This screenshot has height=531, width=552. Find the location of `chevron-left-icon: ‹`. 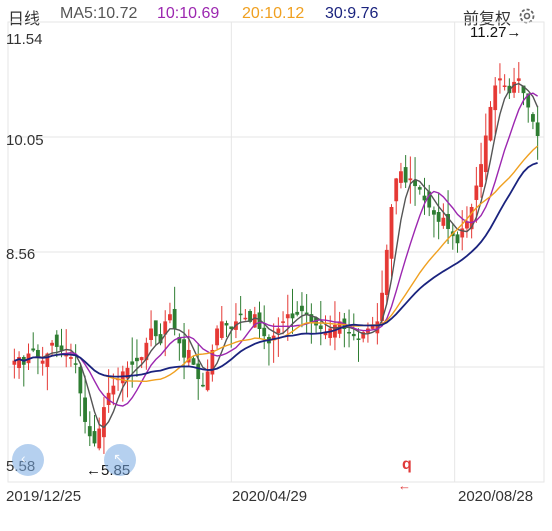

chevron-left-icon: ‹ is located at coordinates (23, 458).